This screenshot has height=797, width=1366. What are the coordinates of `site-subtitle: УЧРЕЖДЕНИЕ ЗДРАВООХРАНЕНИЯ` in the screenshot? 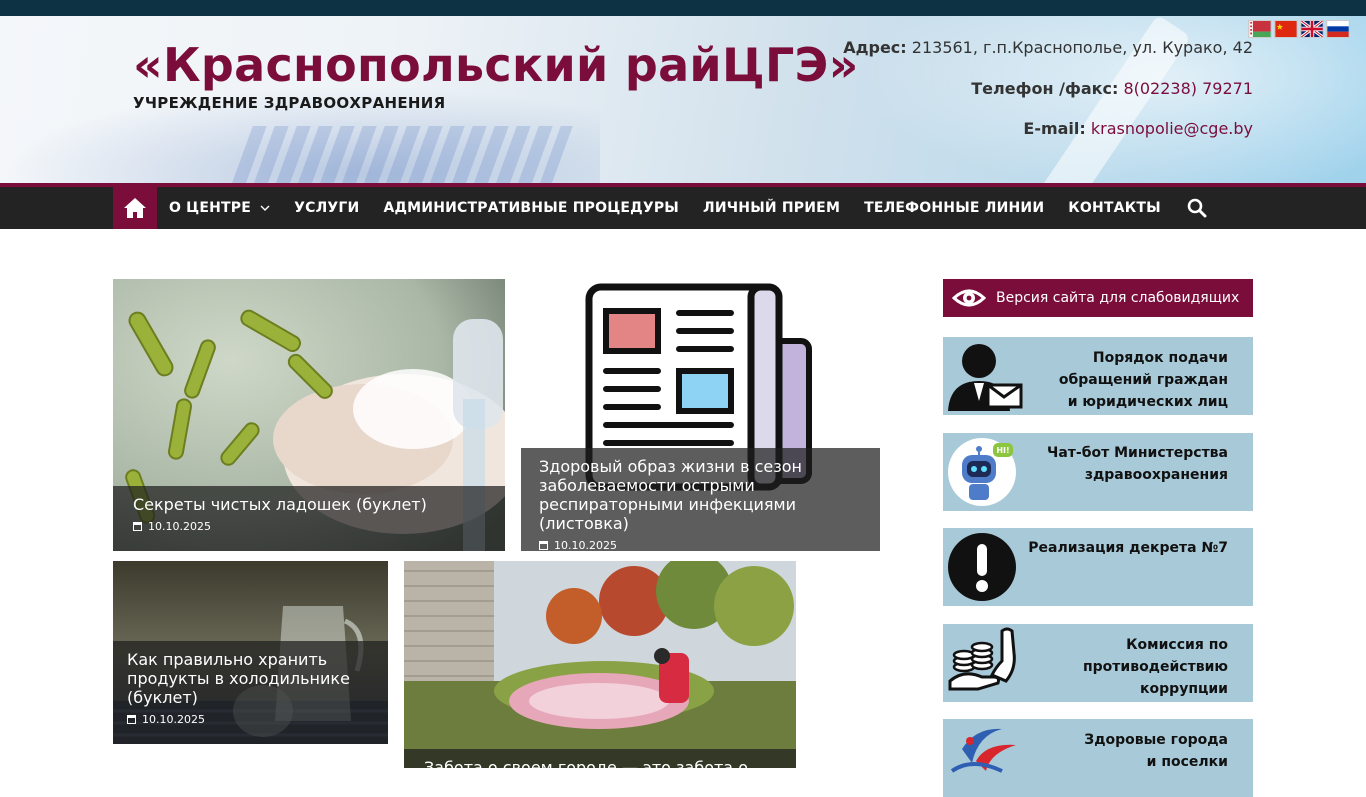 It's located at (289, 103).